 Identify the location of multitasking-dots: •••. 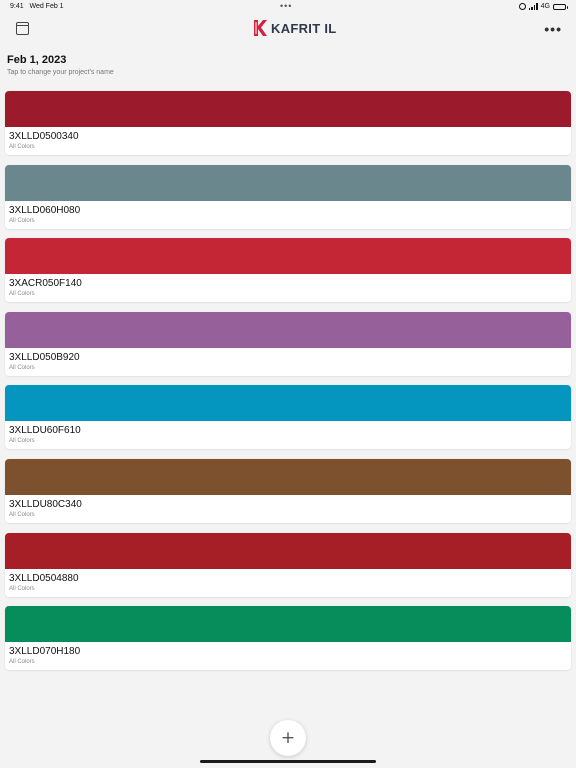
(286, 6).